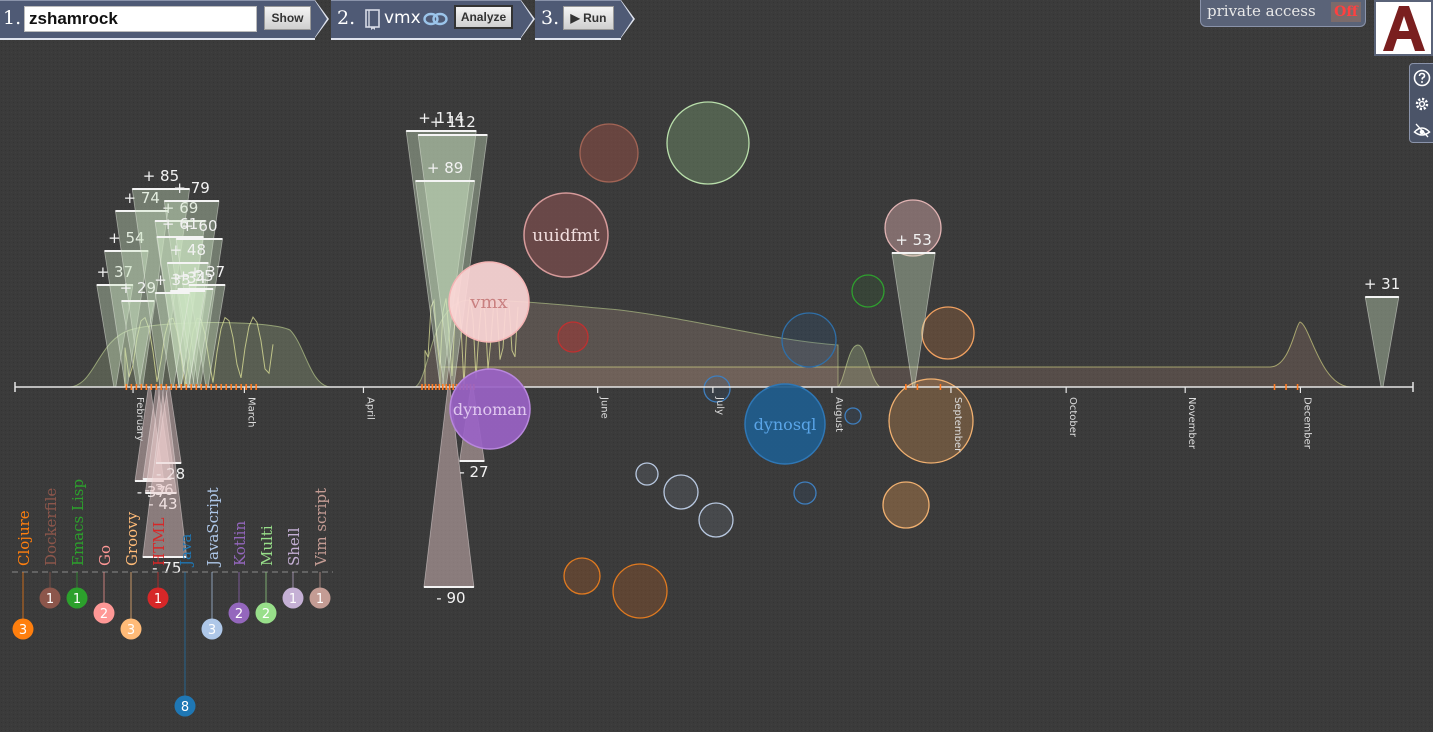 Image resolution: width=1433 pixels, height=732 pixels. What do you see at coordinates (1191, 423) in the screenshot?
I see `month-label: November` at bounding box center [1191, 423].